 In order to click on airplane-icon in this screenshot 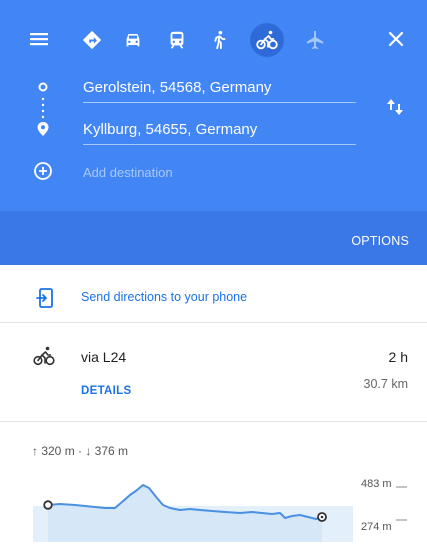, I will do `click(315, 40)`.